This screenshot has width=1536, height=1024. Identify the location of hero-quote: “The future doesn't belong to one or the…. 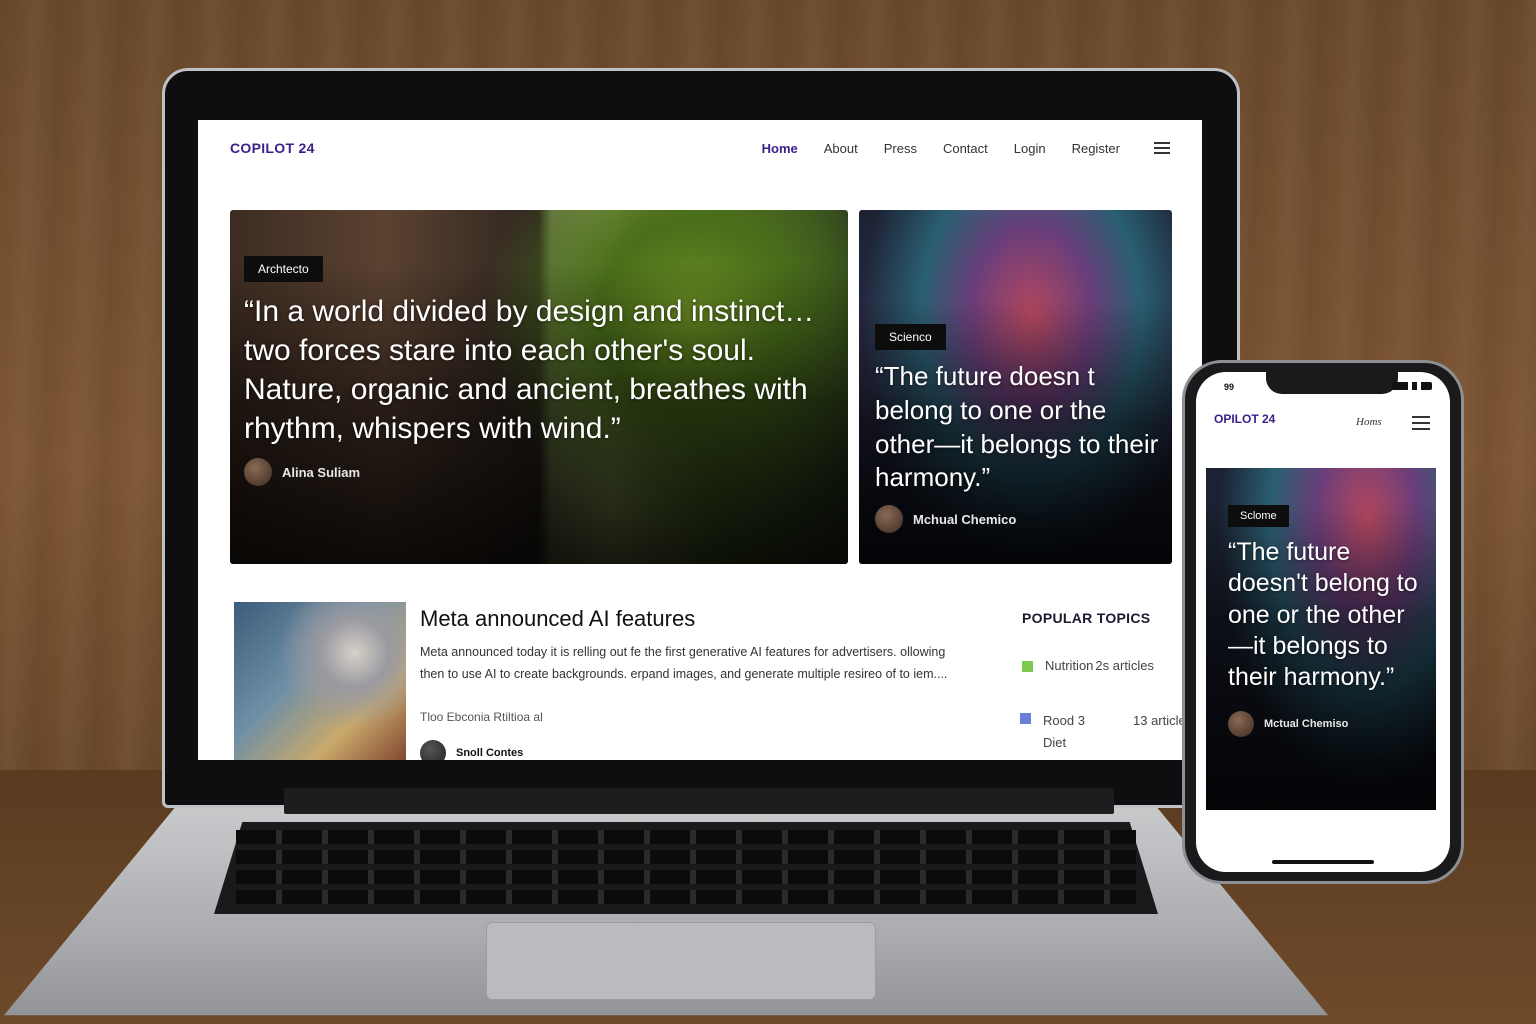
(1323, 614).